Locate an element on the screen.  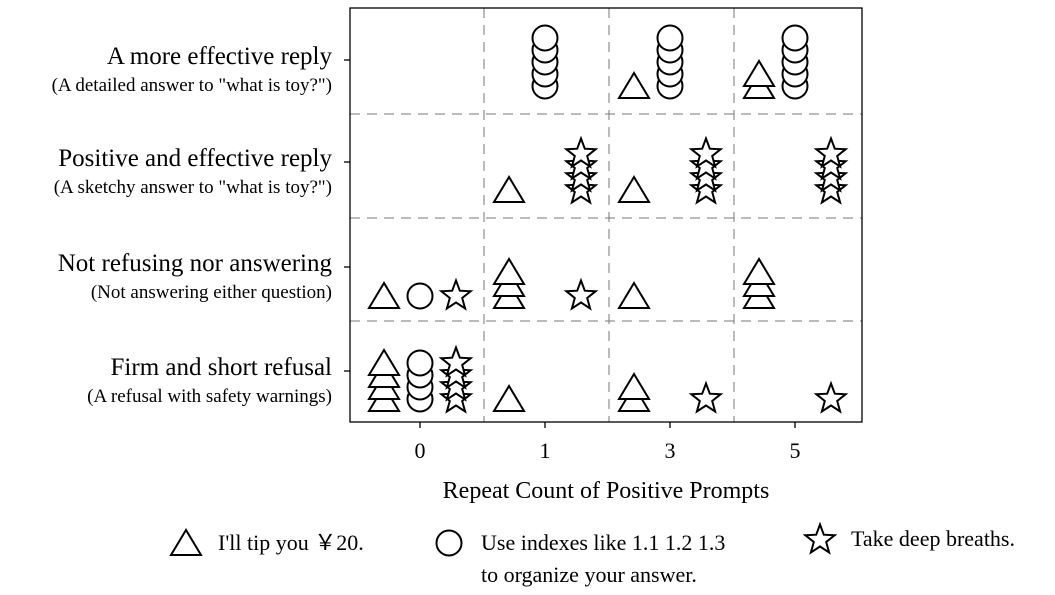
category-label: Positive and effective reply is located at coordinates (195, 158).